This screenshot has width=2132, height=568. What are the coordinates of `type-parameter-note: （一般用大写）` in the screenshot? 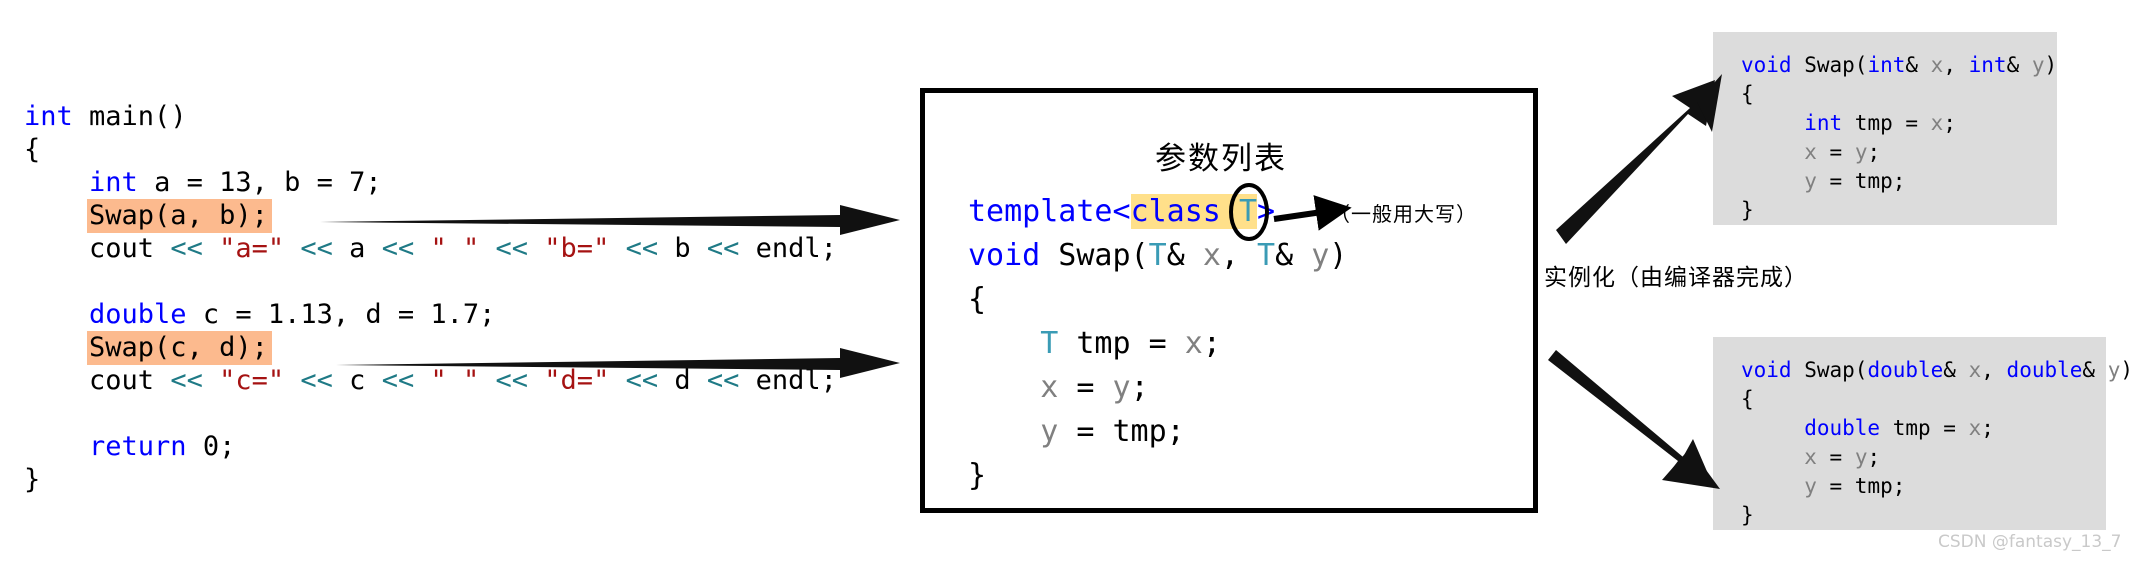 It's located at (1403, 214).